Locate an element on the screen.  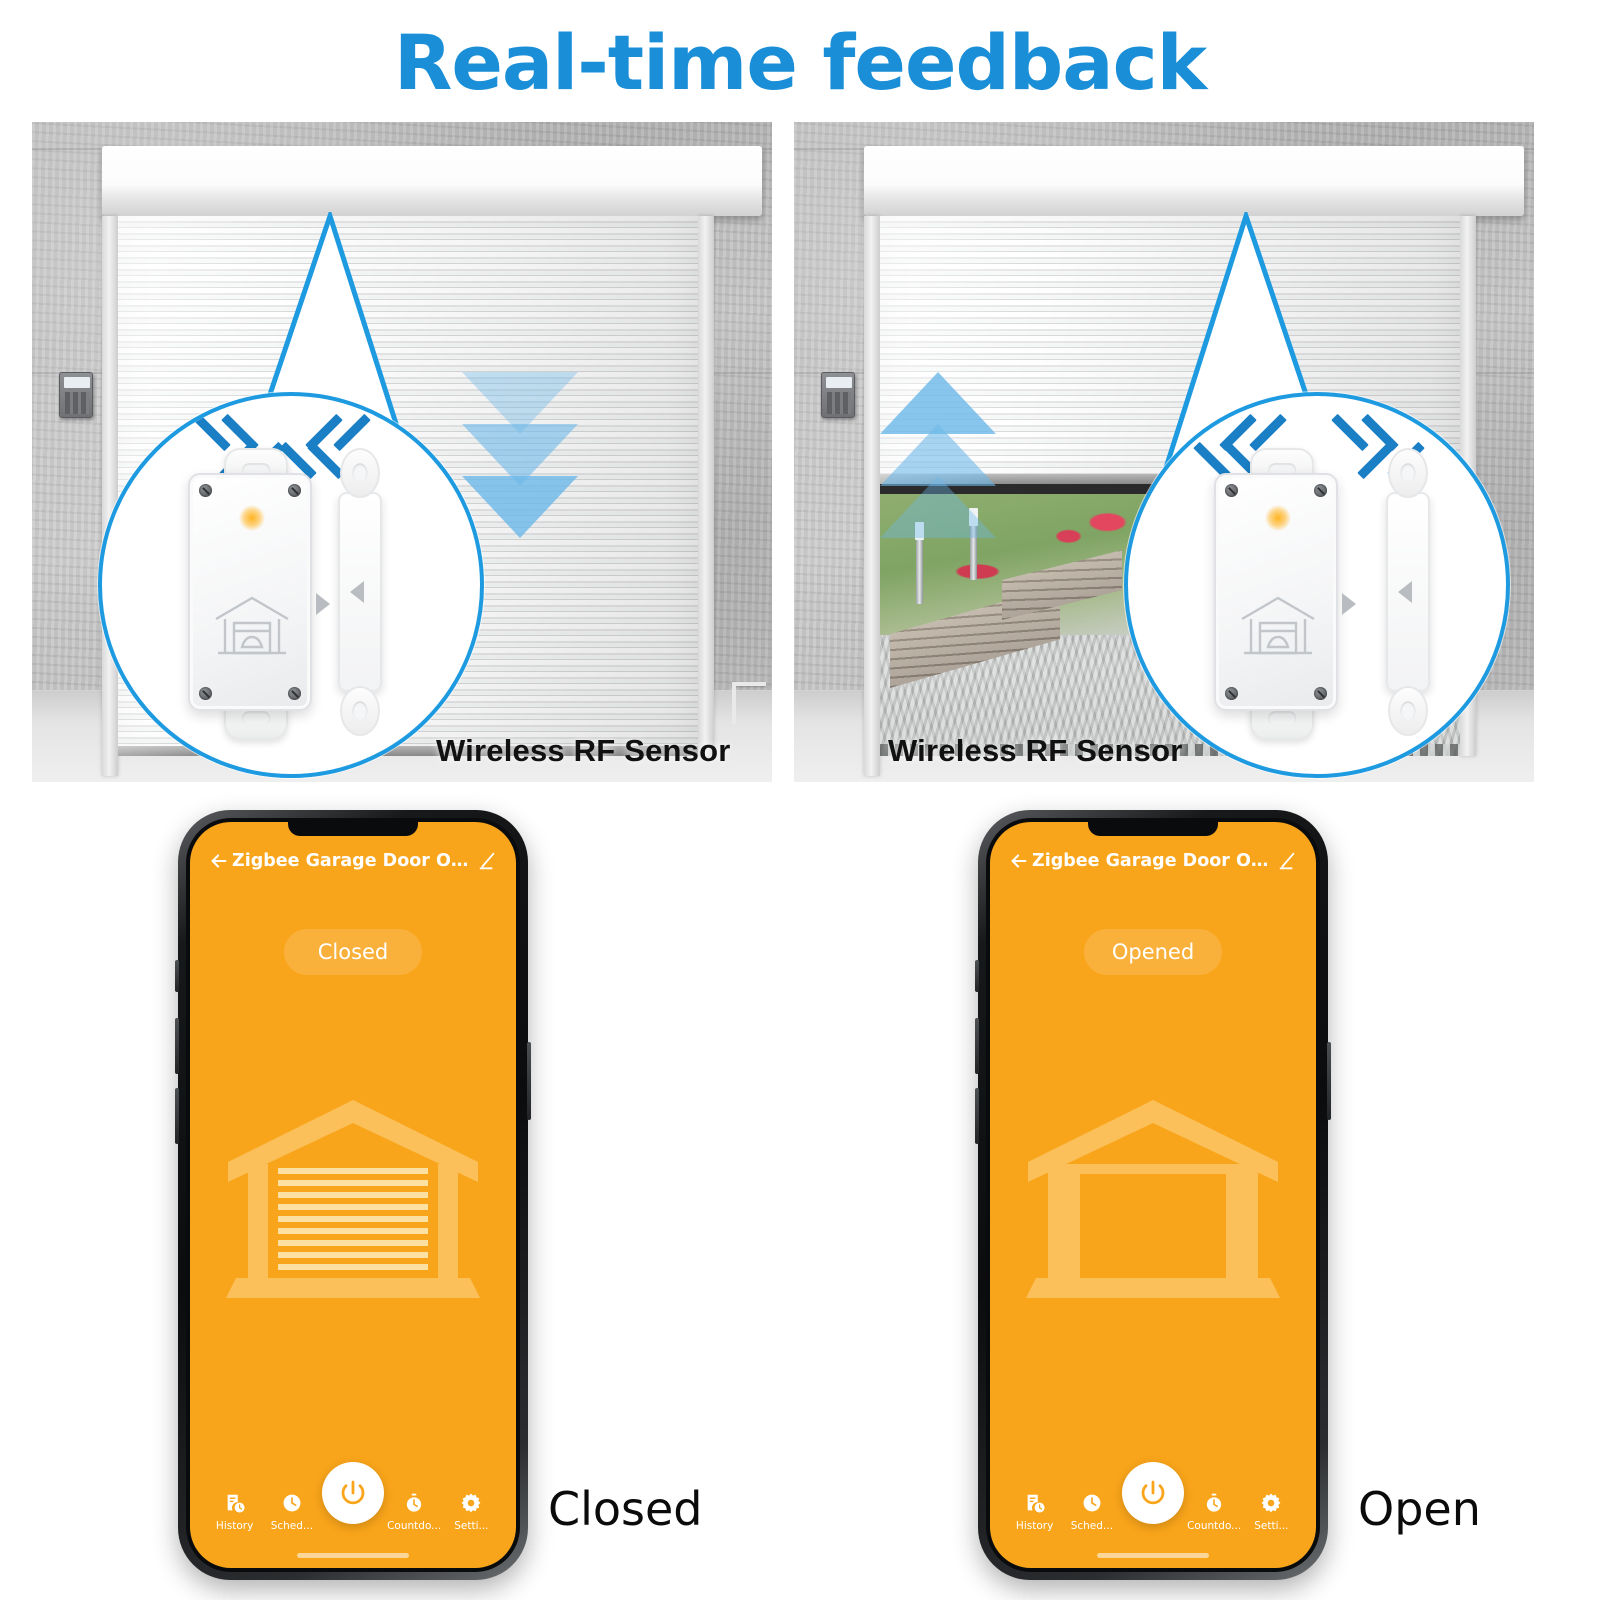
rf-sensor-label-open: Wireless RF Sensor is located at coordinates (1035, 750).